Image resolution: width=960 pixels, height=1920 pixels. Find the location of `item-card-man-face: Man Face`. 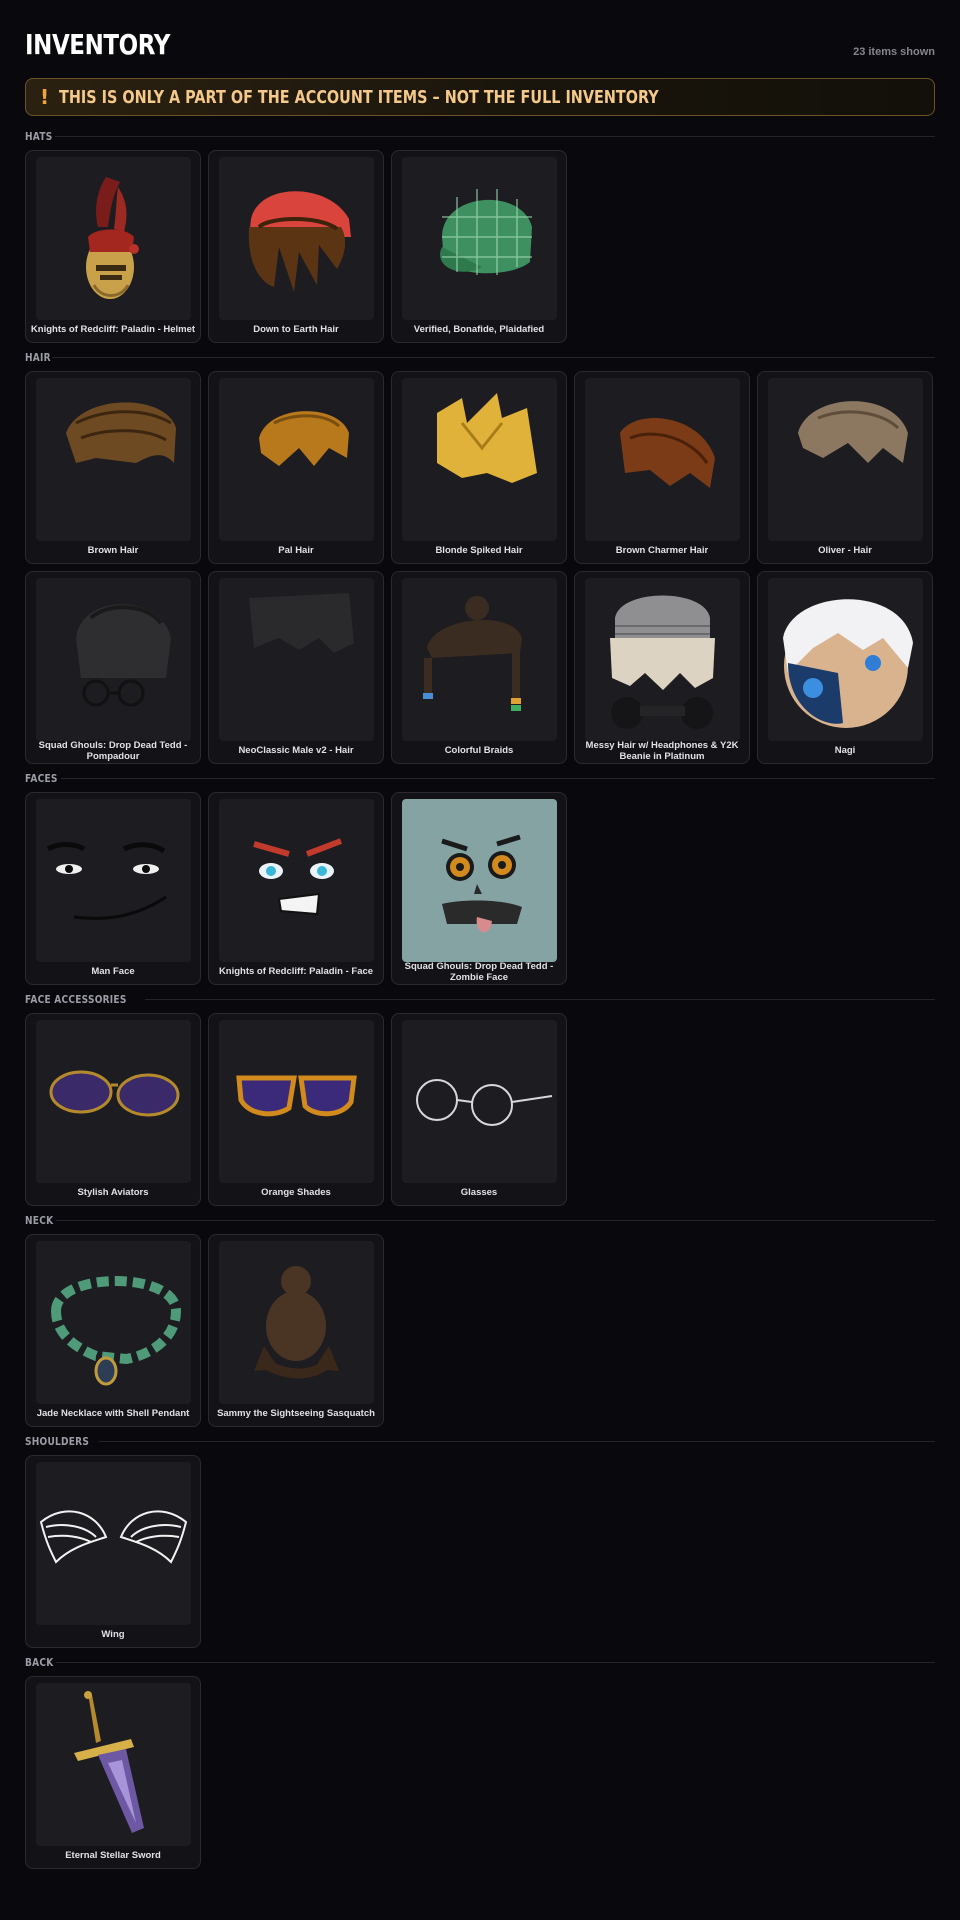

item-card-man-face: Man Face is located at coordinates (113, 888).